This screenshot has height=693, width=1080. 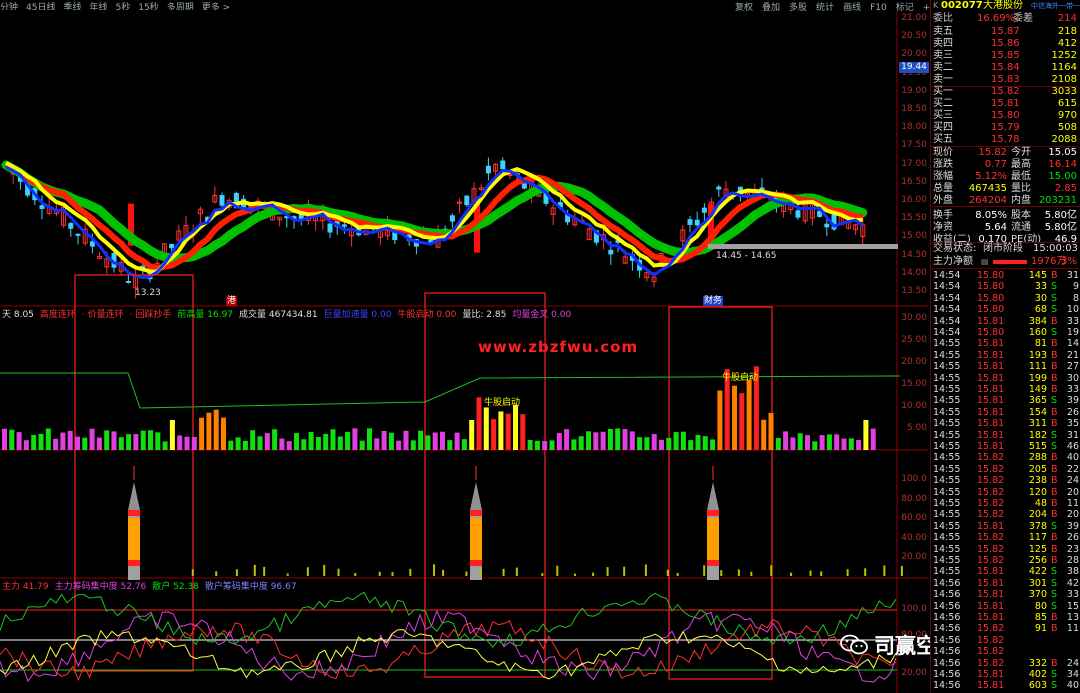 What do you see at coordinates (943, 79) in the screenshot?
I see `ask-label: 卖一` at bounding box center [943, 79].